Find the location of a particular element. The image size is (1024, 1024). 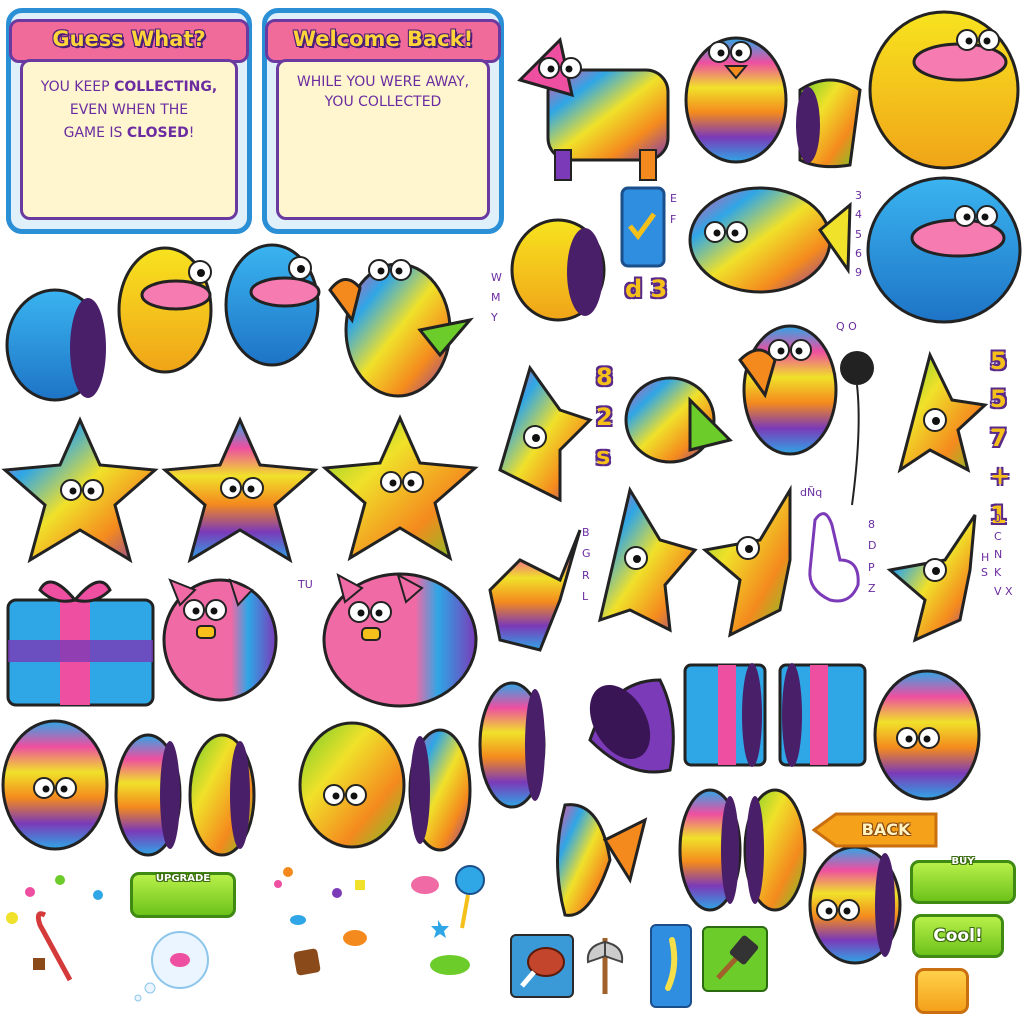

glyph-col-82s: 82s is located at coordinates (604, 417).